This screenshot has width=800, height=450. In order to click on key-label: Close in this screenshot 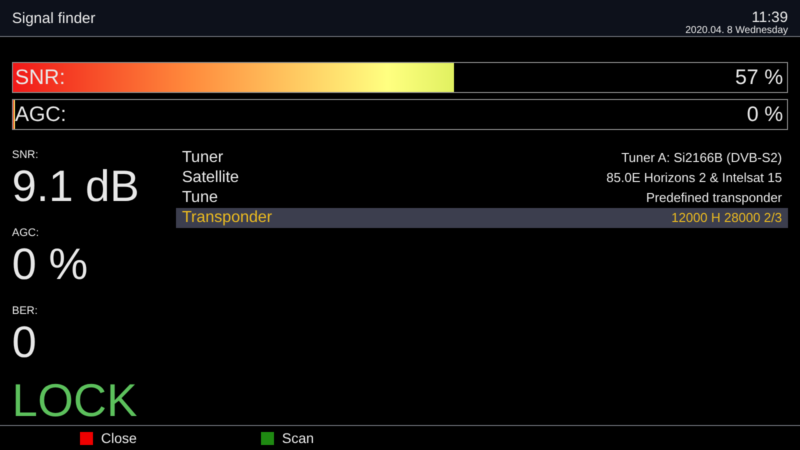, I will do `click(119, 438)`.